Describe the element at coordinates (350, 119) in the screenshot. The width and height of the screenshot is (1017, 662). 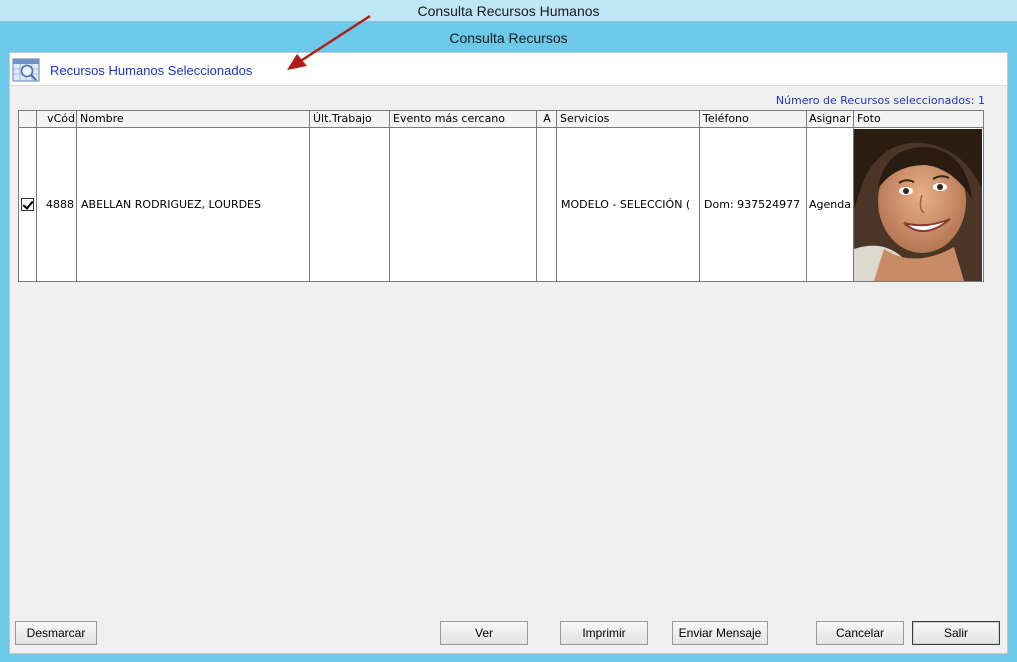
I see `column-header-last-job: Últ.Trabajo` at that location.